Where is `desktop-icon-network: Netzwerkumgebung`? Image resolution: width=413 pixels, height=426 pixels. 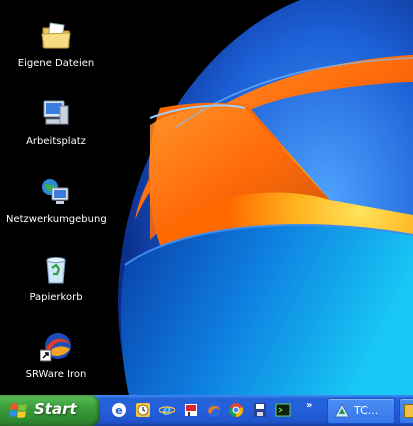
desktop-icon-network: Netzwerkumgebung is located at coordinates (56, 200).